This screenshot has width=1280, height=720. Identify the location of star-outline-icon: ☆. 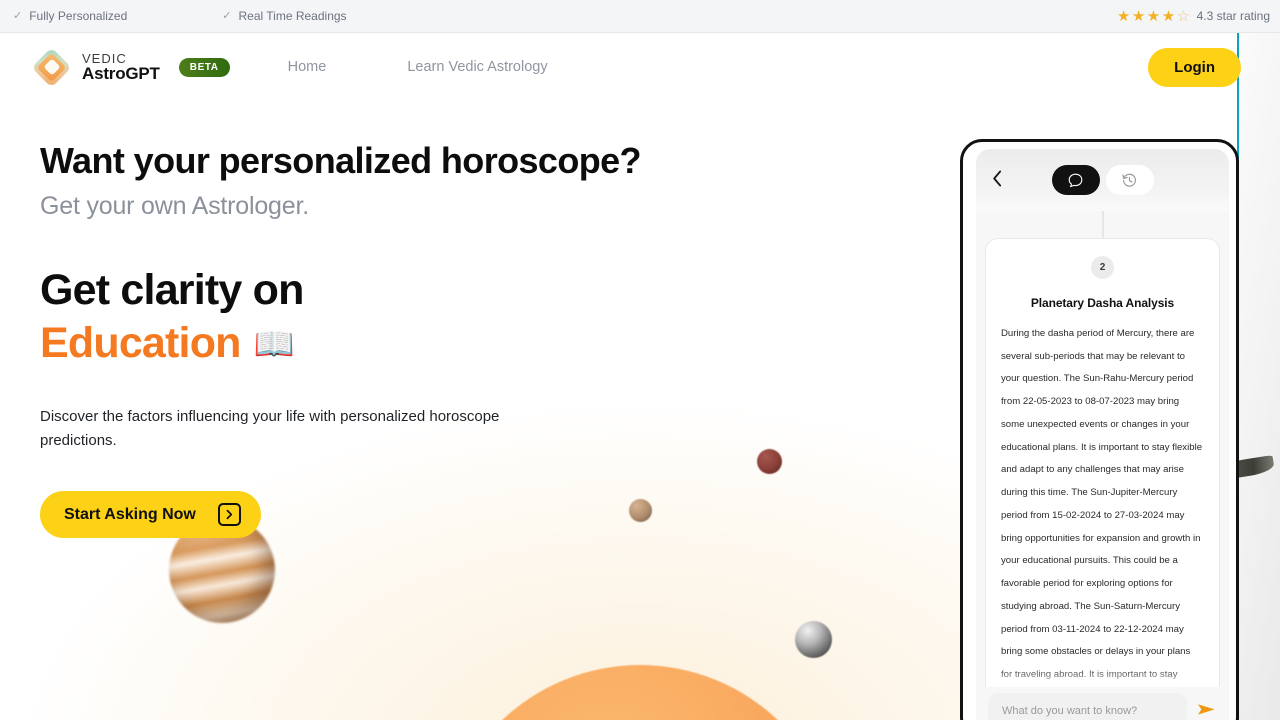
(1183, 16).